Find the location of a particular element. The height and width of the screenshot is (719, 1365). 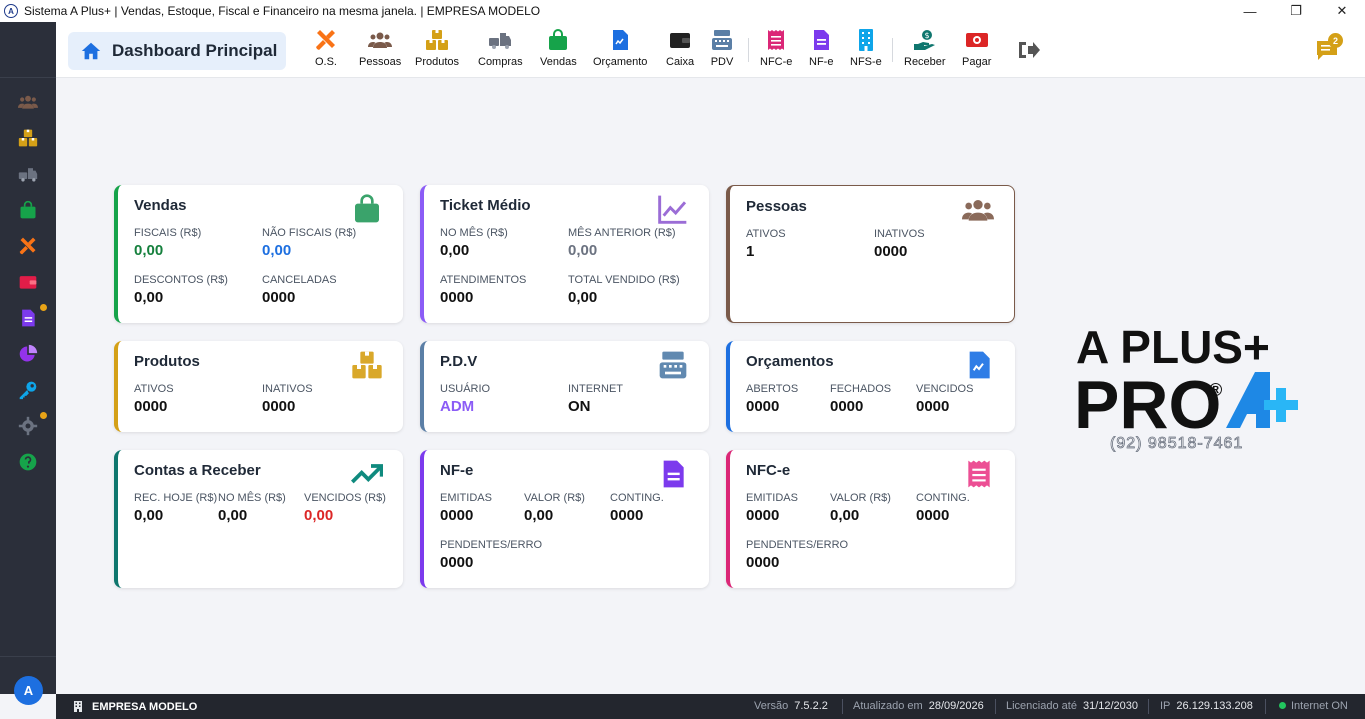

toolbar-pdv-button: PDV is located at coordinates (722, 51).